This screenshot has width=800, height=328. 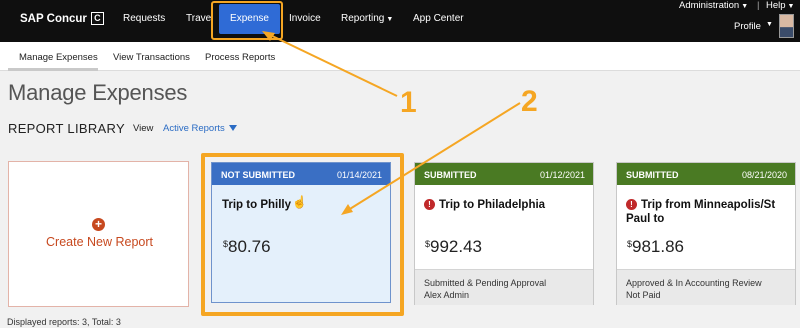 I want to click on profile-caret-icon: ▼, so click(x=769, y=24).